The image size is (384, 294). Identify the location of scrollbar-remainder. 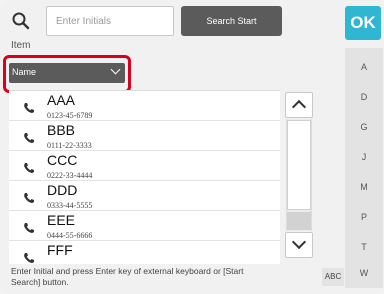
(299, 221).